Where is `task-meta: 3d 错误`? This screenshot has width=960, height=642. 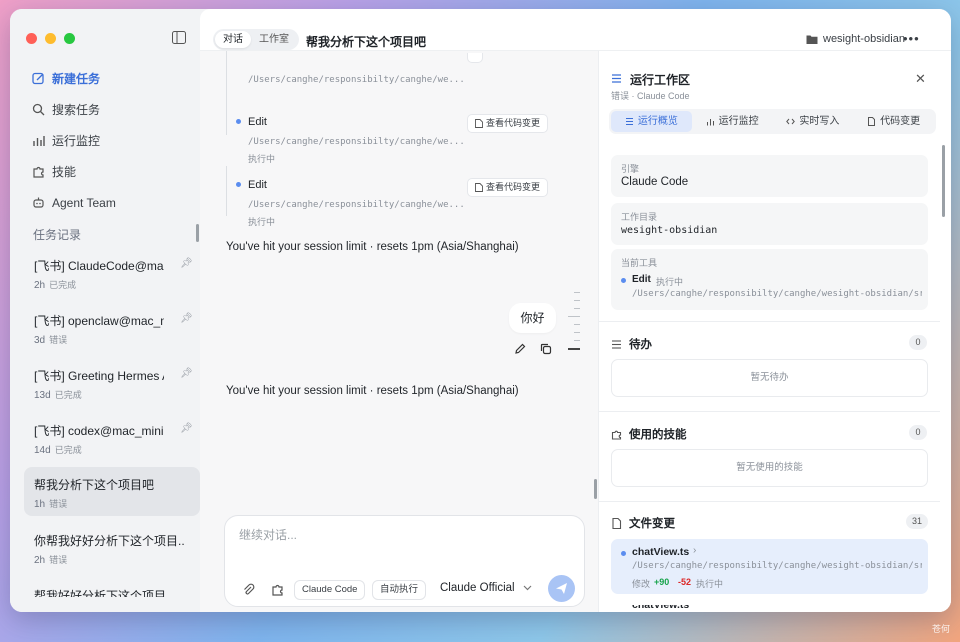
task-meta: 3d 错误 is located at coordinates (112, 339).